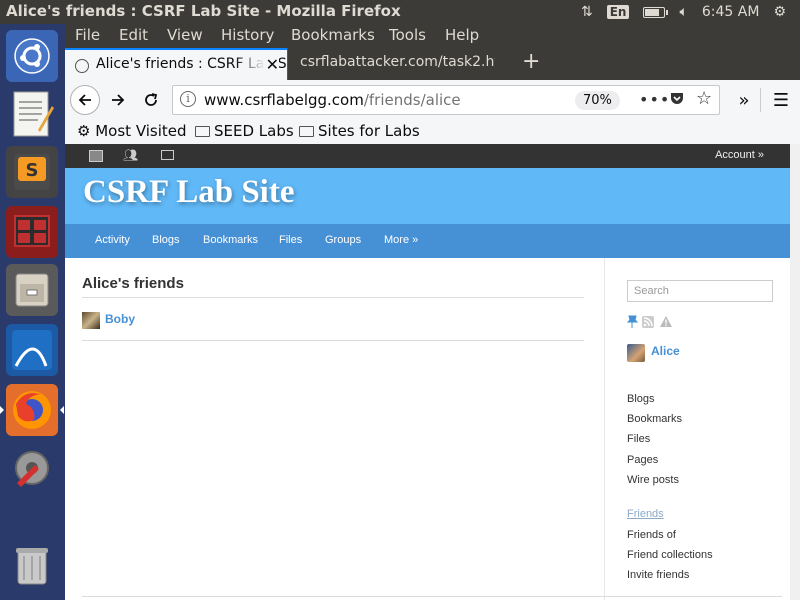 The image size is (800, 600). I want to click on file-manager-icon, so click(32, 290).